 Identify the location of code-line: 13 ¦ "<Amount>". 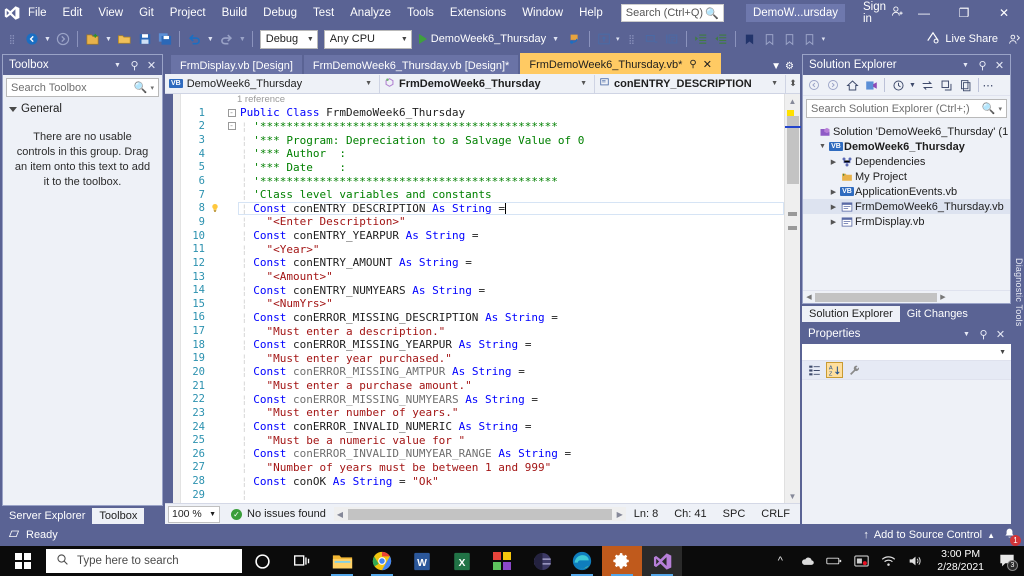
(482, 277).